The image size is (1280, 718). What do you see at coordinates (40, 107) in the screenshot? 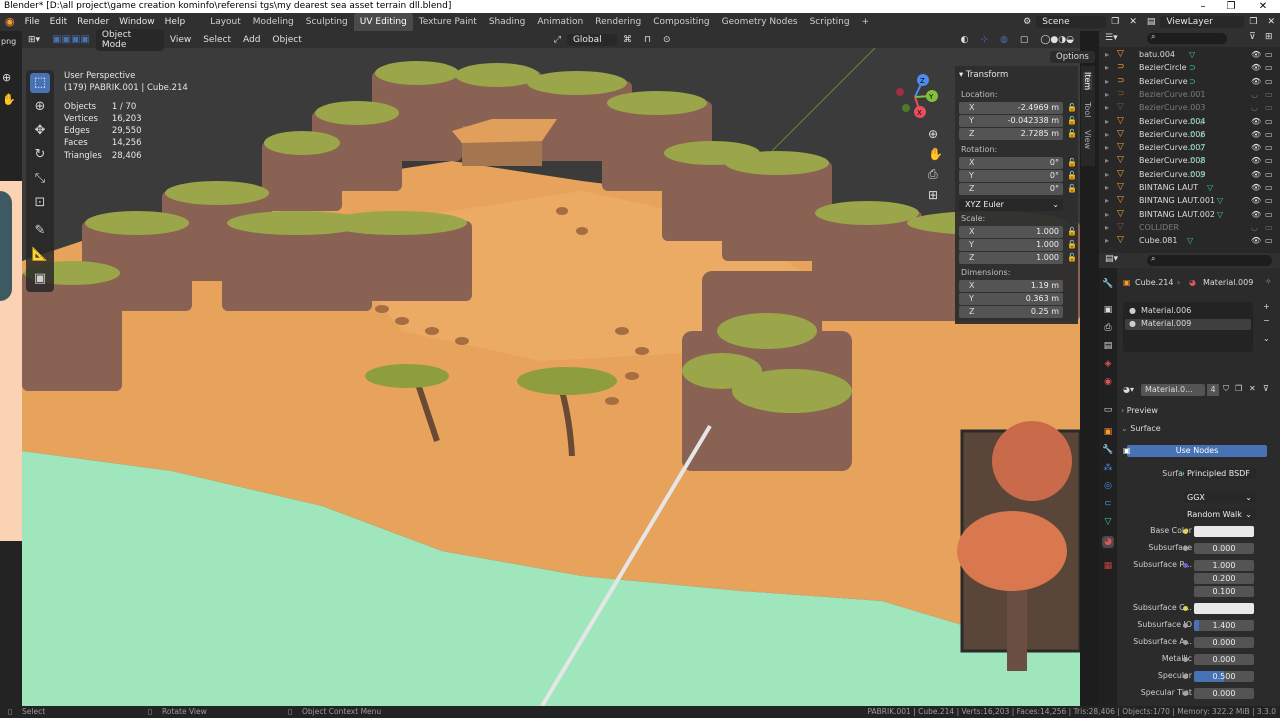
I see `cursor-tool-icon: ⊕` at bounding box center [40, 107].